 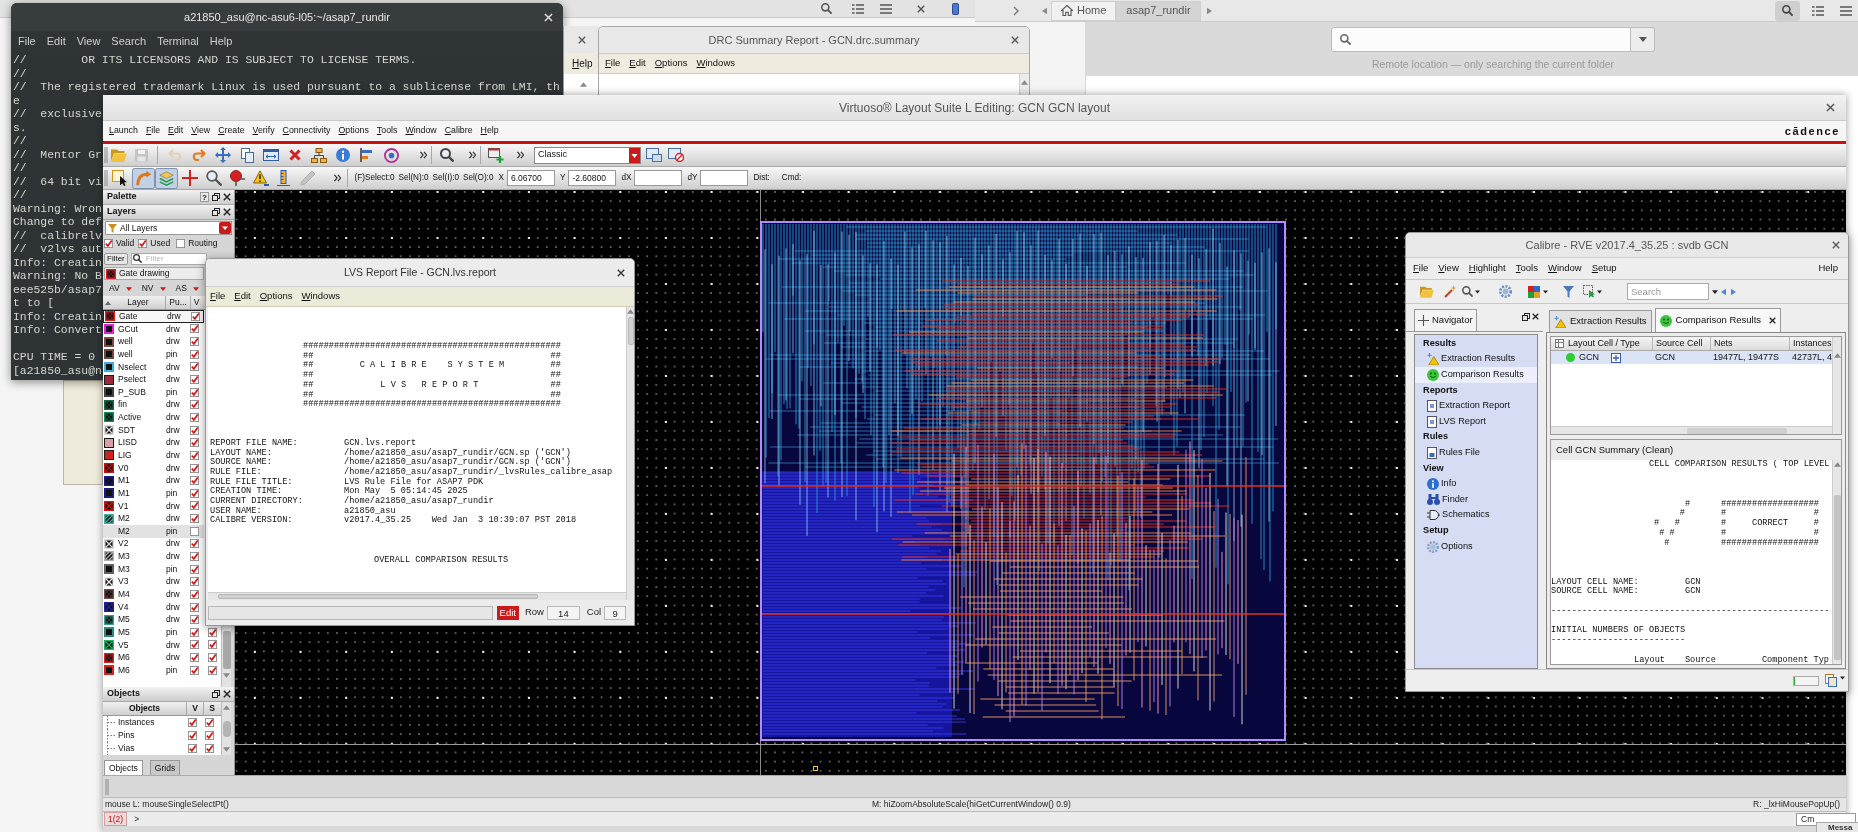 What do you see at coordinates (201, 131) in the screenshot?
I see `menu-item: View` at bounding box center [201, 131].